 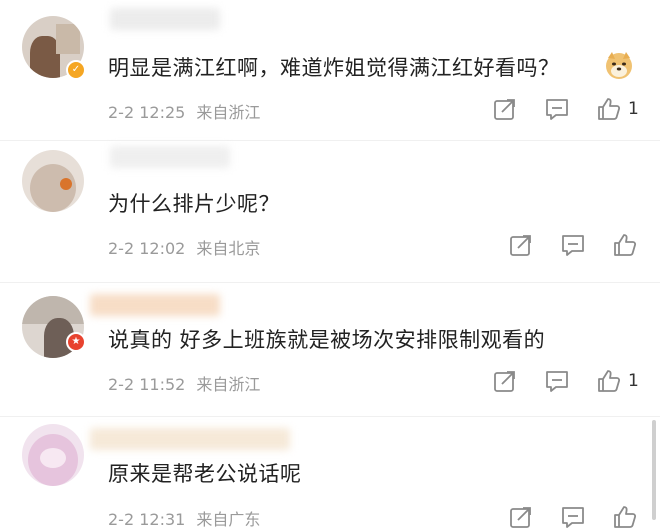 I want to click on doge-emoji-icon, so click(x=619, y=65).